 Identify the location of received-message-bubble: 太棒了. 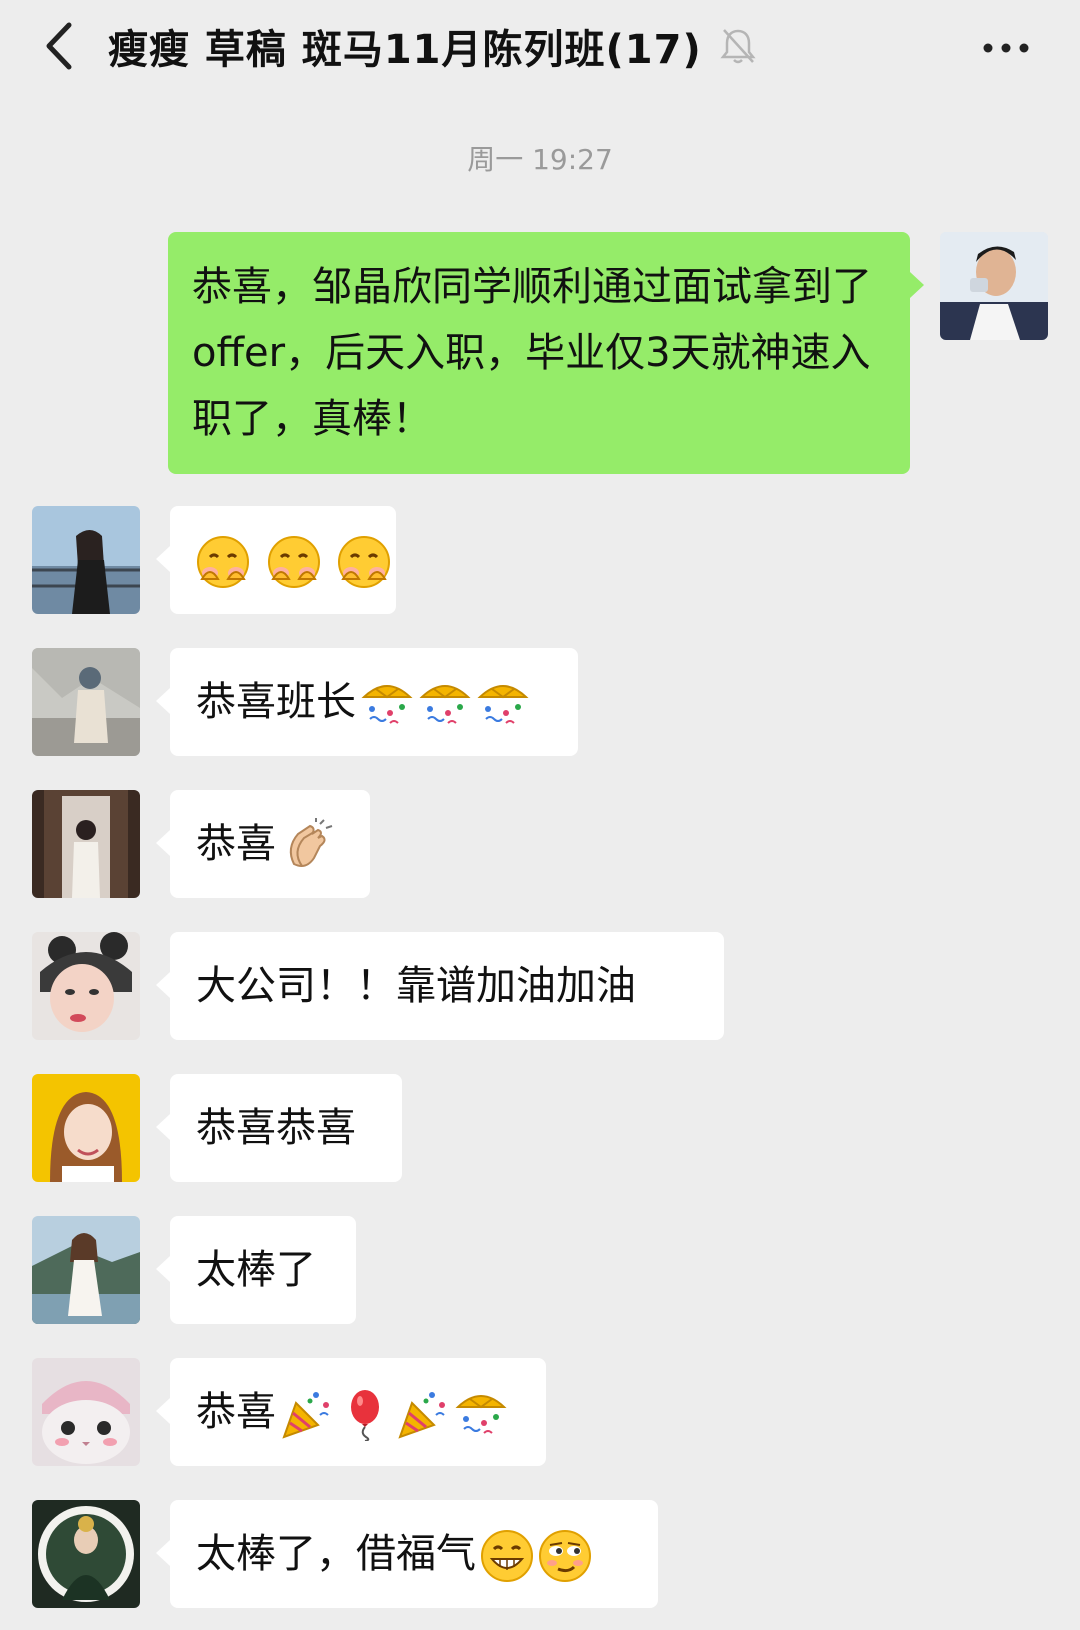
(256, 1270).